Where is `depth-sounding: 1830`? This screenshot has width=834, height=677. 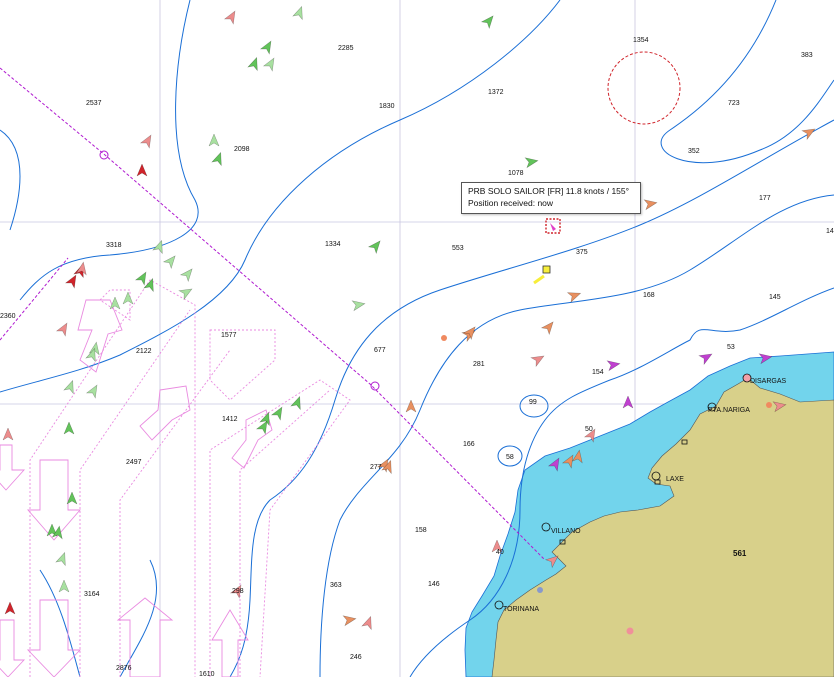
depth-sounding: 1830 is located at coordinates (387, 106).